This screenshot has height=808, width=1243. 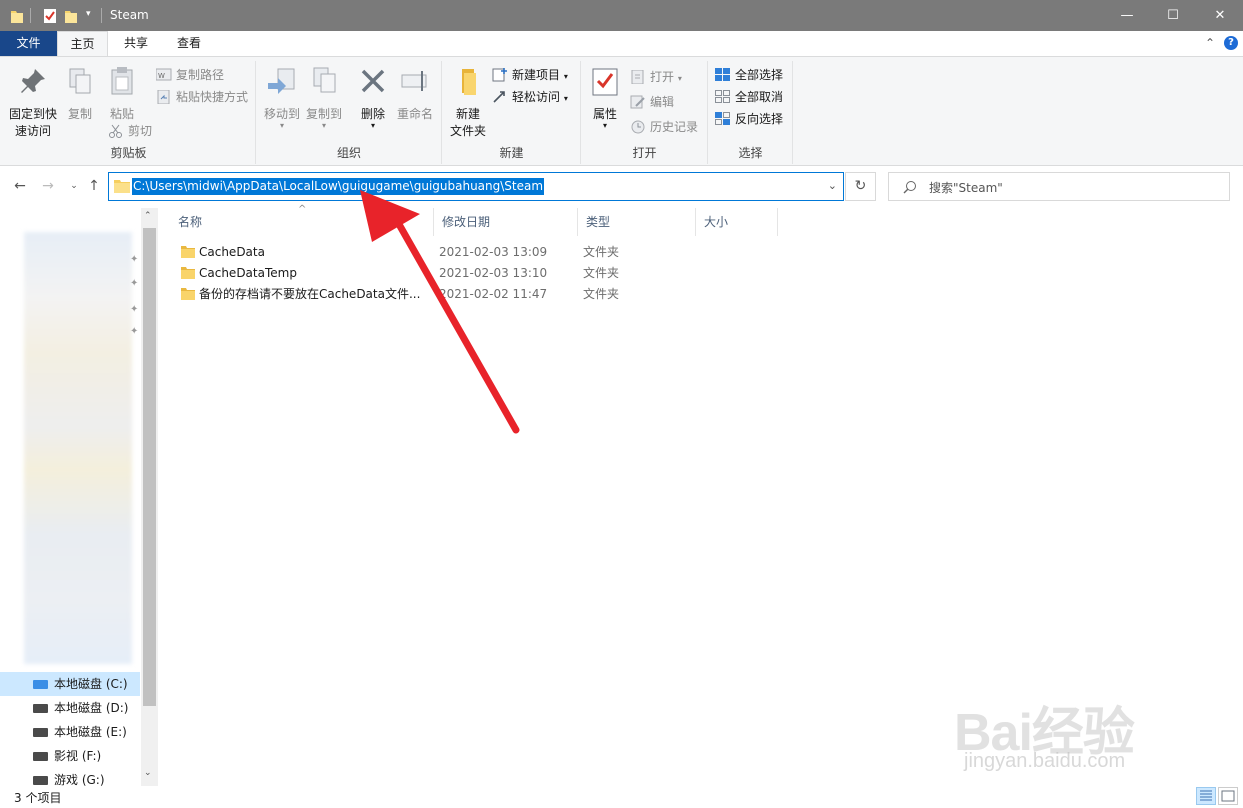 What do you see at coordinates (149, 467) in the screenshot?
I see `scrollbar-thumb` at bounding box center [149, 467].